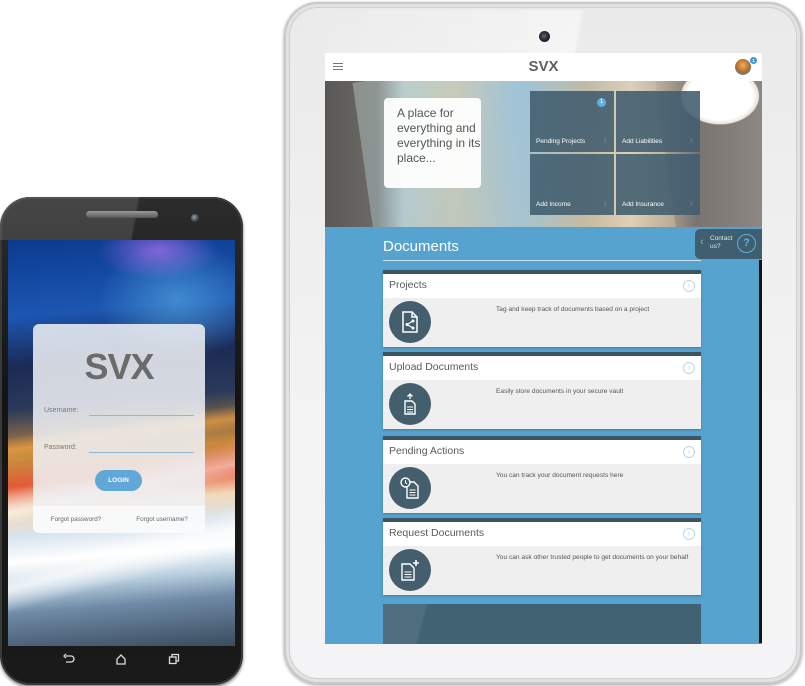  Describe the element at coordinates (408, 285) in the screenshot. I see `card-title: Projects` at that location.